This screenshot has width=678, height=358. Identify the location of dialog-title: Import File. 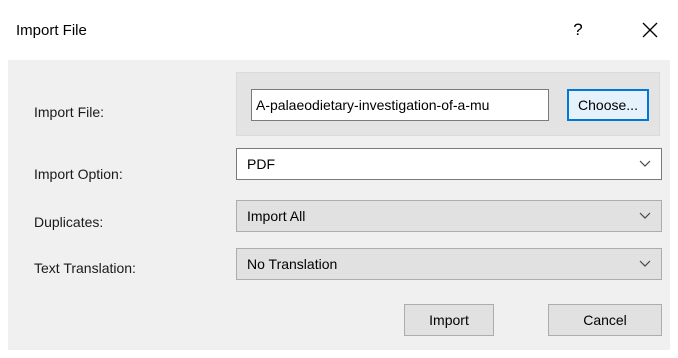
(51, 30).